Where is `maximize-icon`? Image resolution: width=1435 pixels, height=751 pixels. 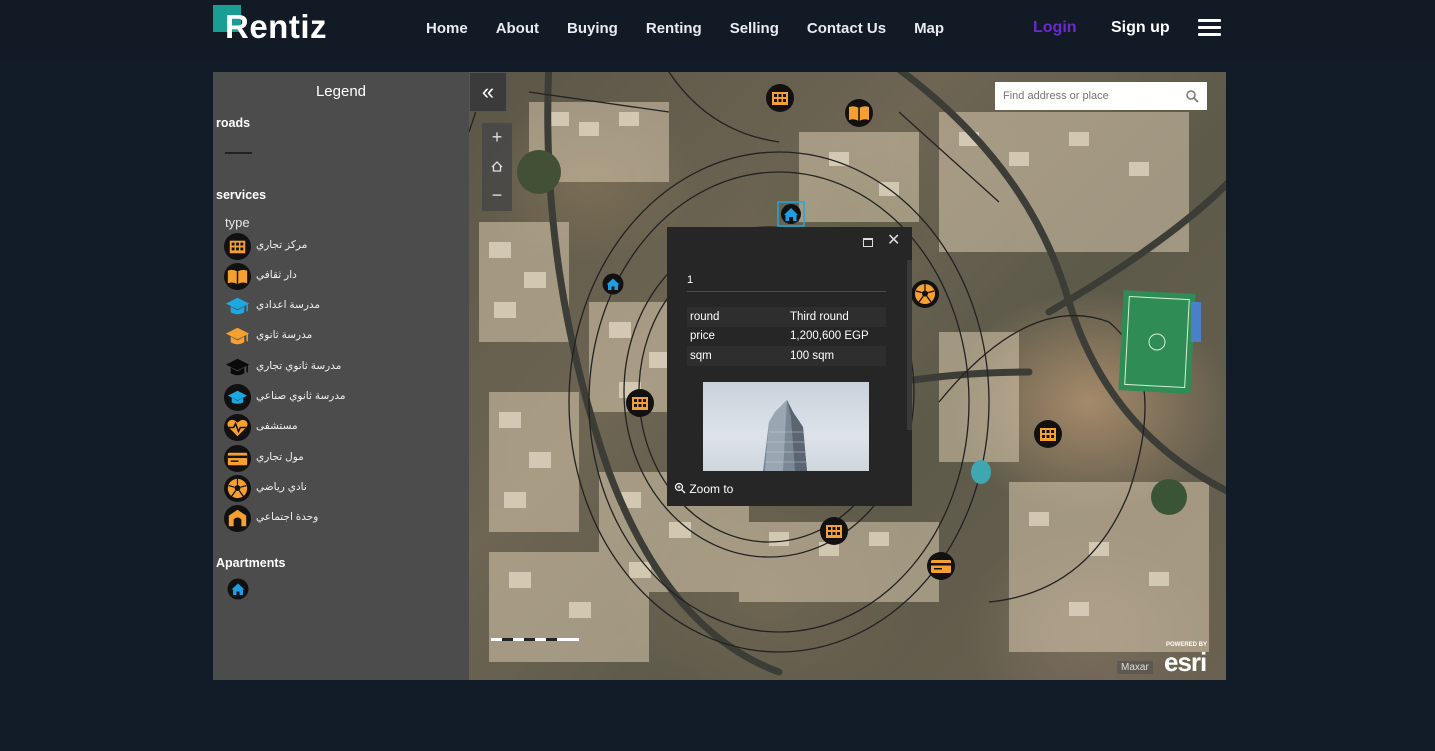 maximize-icon is located at coordinates (868, 242).